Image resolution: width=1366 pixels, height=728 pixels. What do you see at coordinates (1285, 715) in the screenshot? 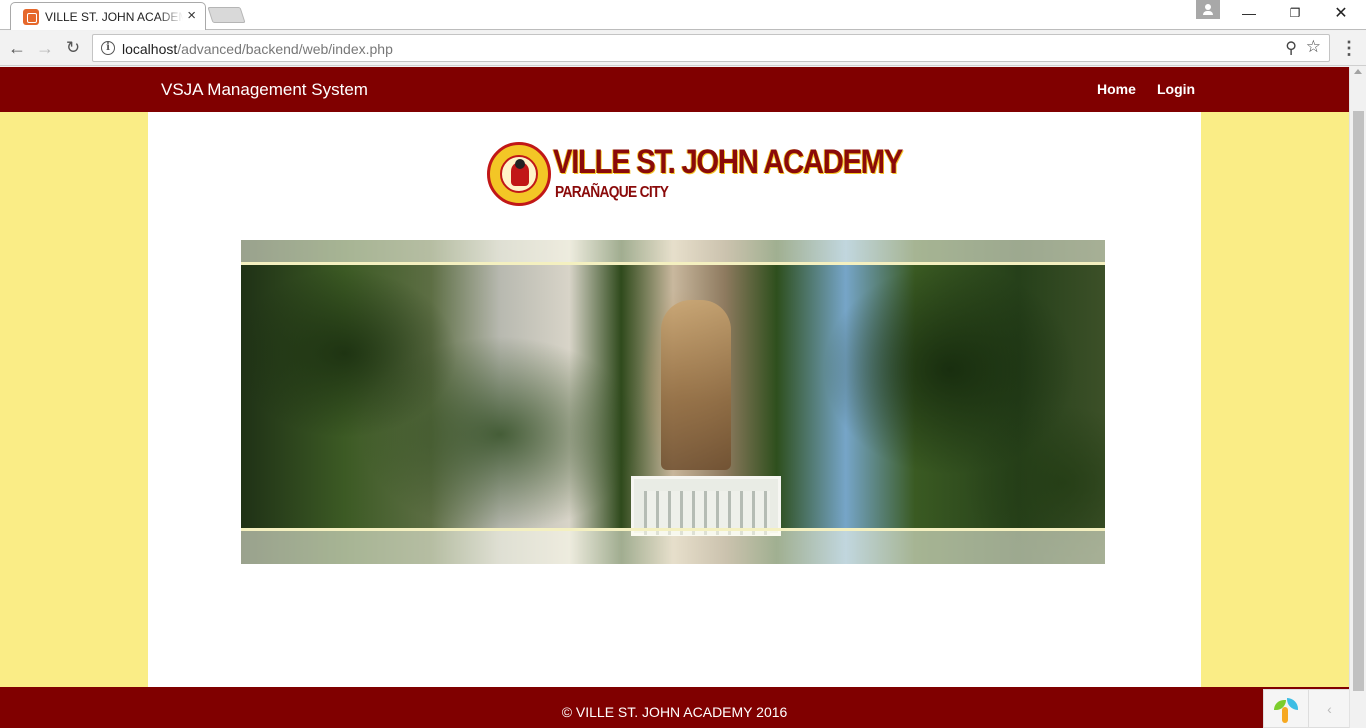
I see `yii-leaf-orange` at bounding box center [1285, 715].